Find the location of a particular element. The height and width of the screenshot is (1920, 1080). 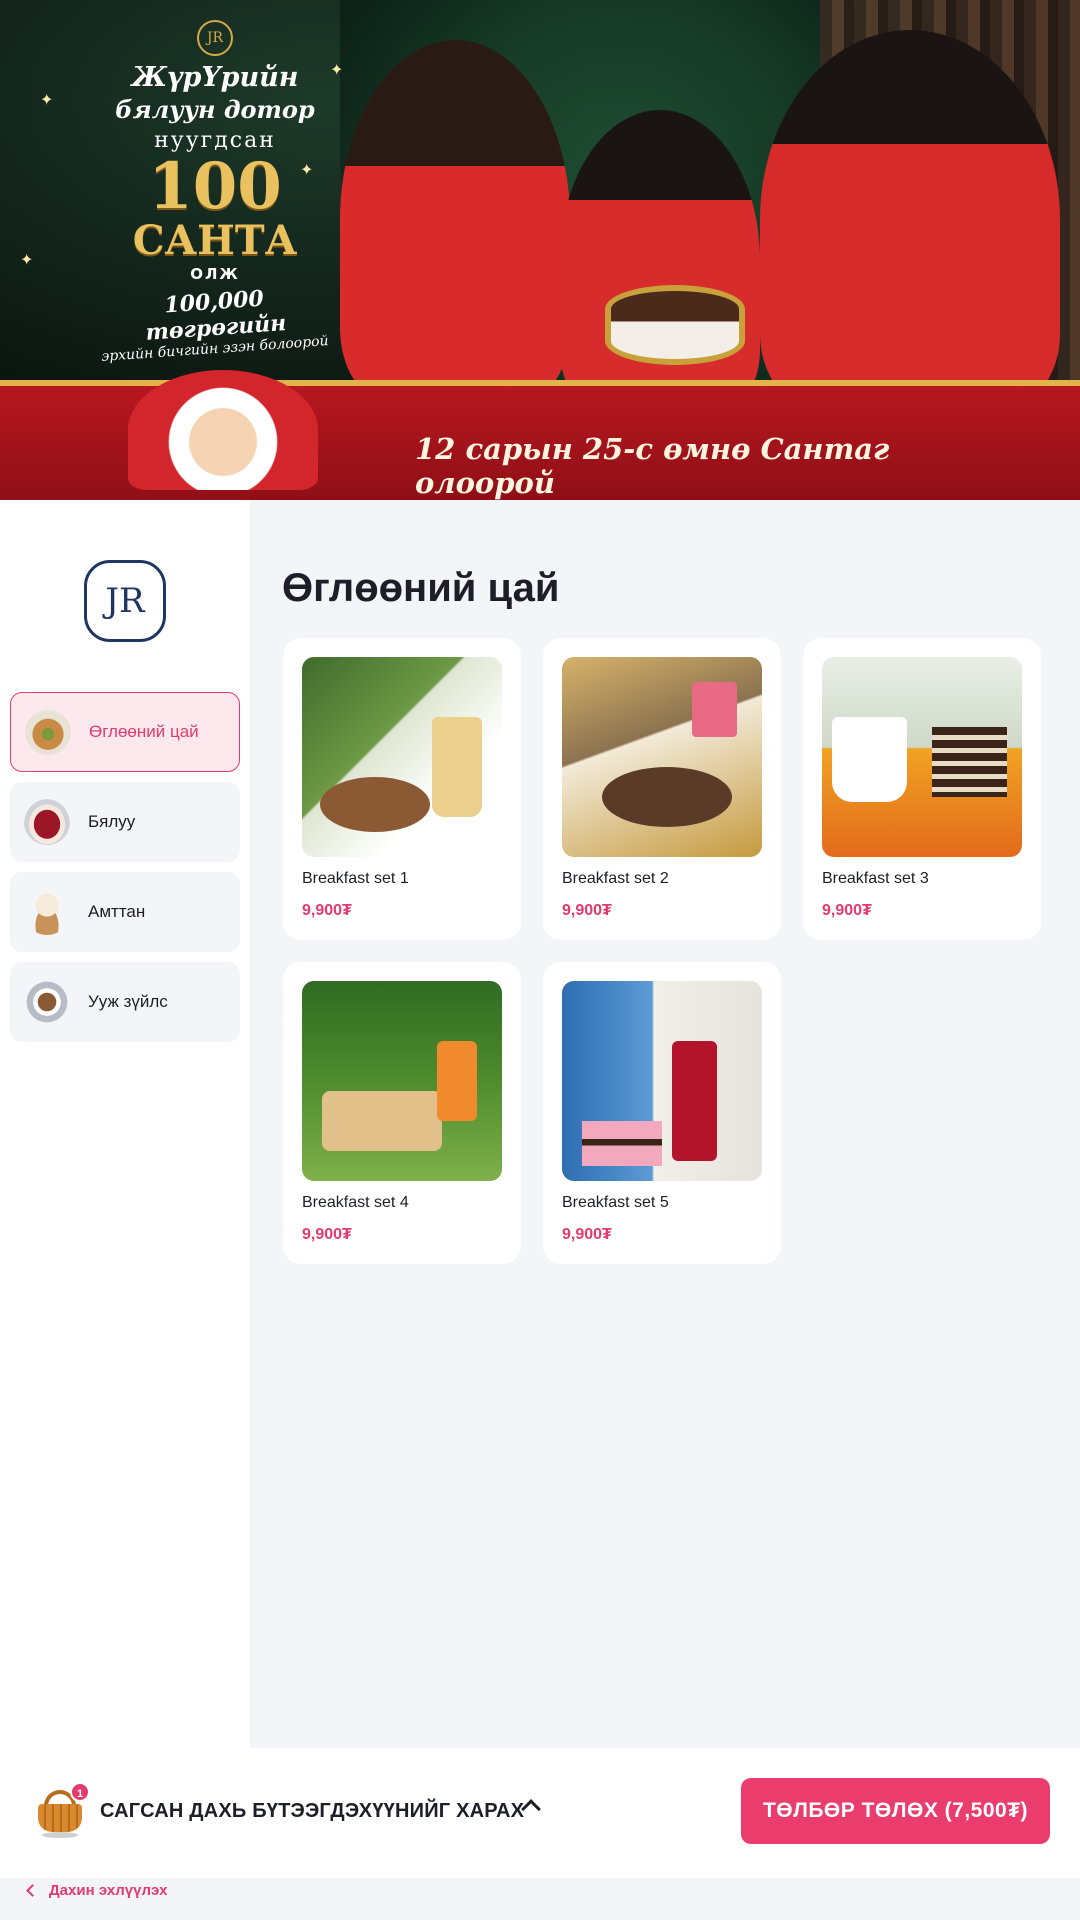

view-cart-button: САГСАН ДАХЬ БҮТЭЭГДЭХҮҮНИЙГ ХАРАХ is located at coordinates (312, 1811).